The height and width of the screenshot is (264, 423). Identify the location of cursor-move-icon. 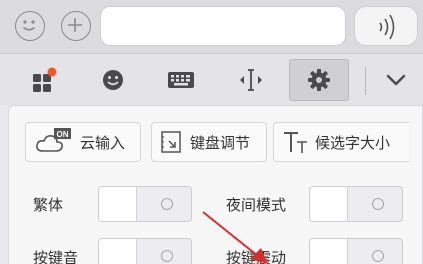
(251, 80).